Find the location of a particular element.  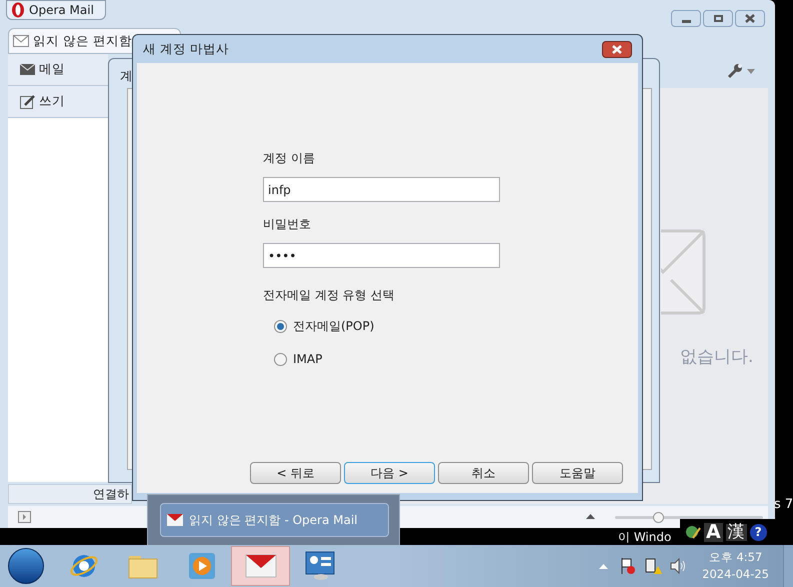

control-panel-icon is located at coordinates (319, 566).